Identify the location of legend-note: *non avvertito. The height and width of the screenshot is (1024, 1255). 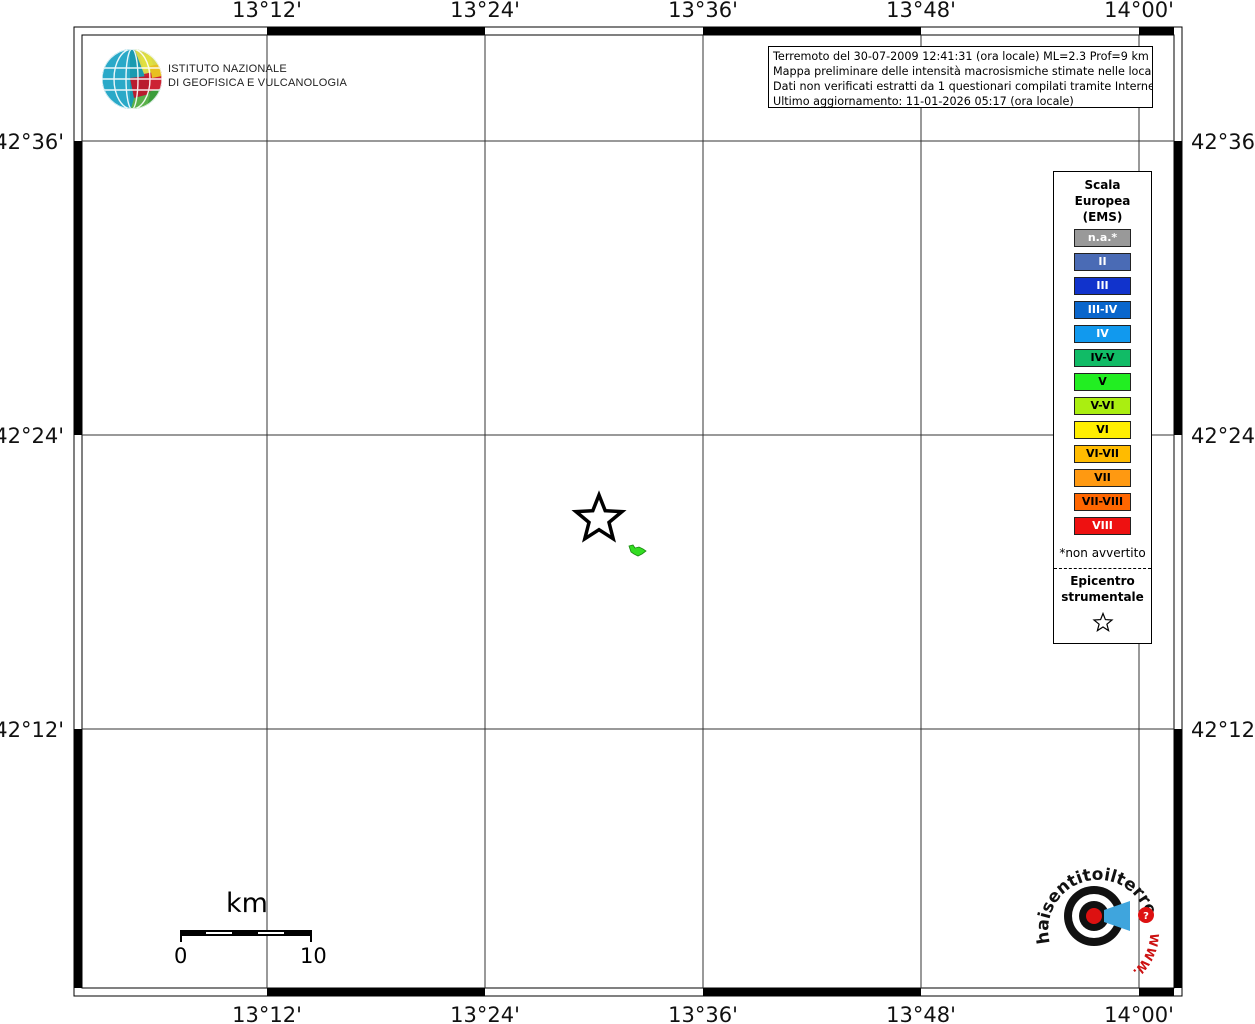
(1102, 553).